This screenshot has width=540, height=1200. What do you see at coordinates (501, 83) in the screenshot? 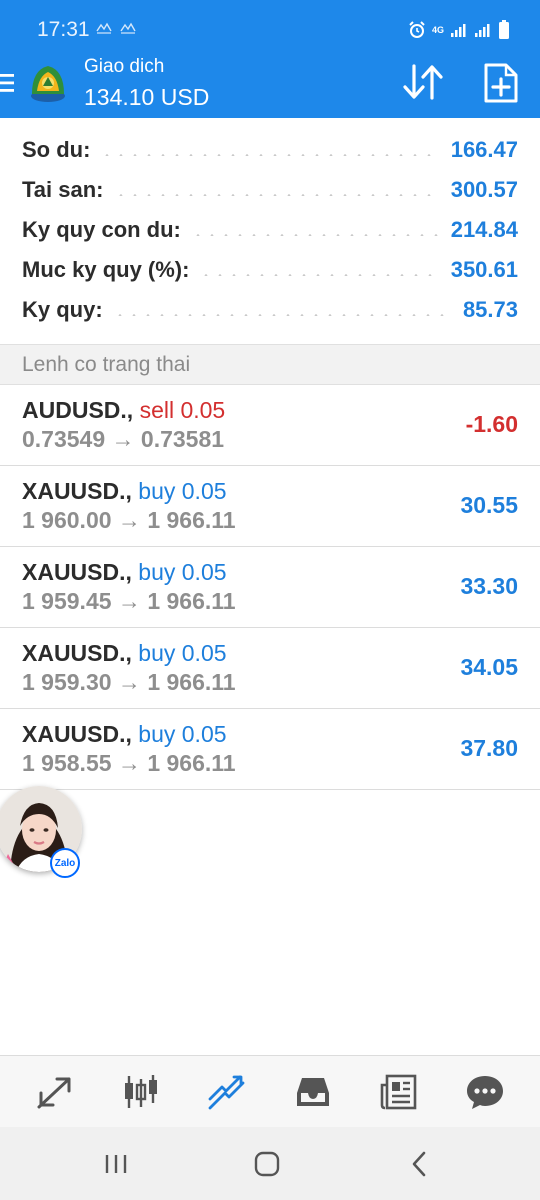
I see `new-order-icon` at bounding box center [501, 83].